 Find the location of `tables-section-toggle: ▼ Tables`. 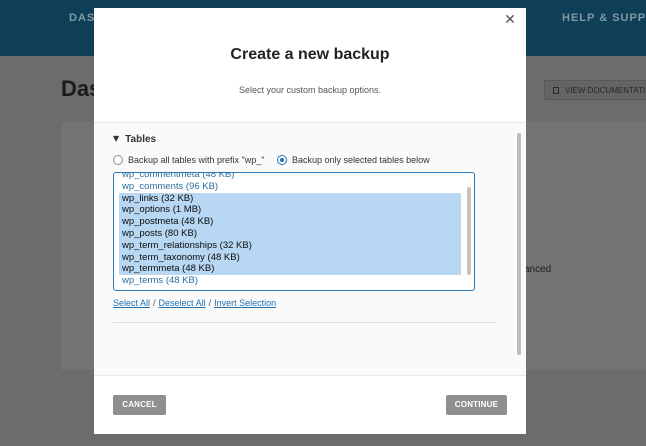

tables-section-toggle: ▼ Tables is located at coordinates (134, 139).